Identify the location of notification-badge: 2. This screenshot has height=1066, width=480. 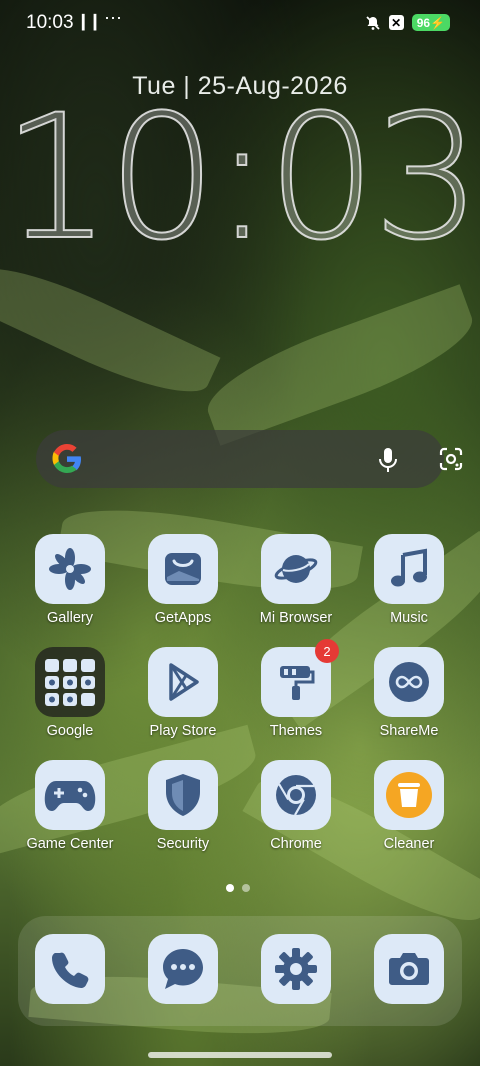
(327, 651).